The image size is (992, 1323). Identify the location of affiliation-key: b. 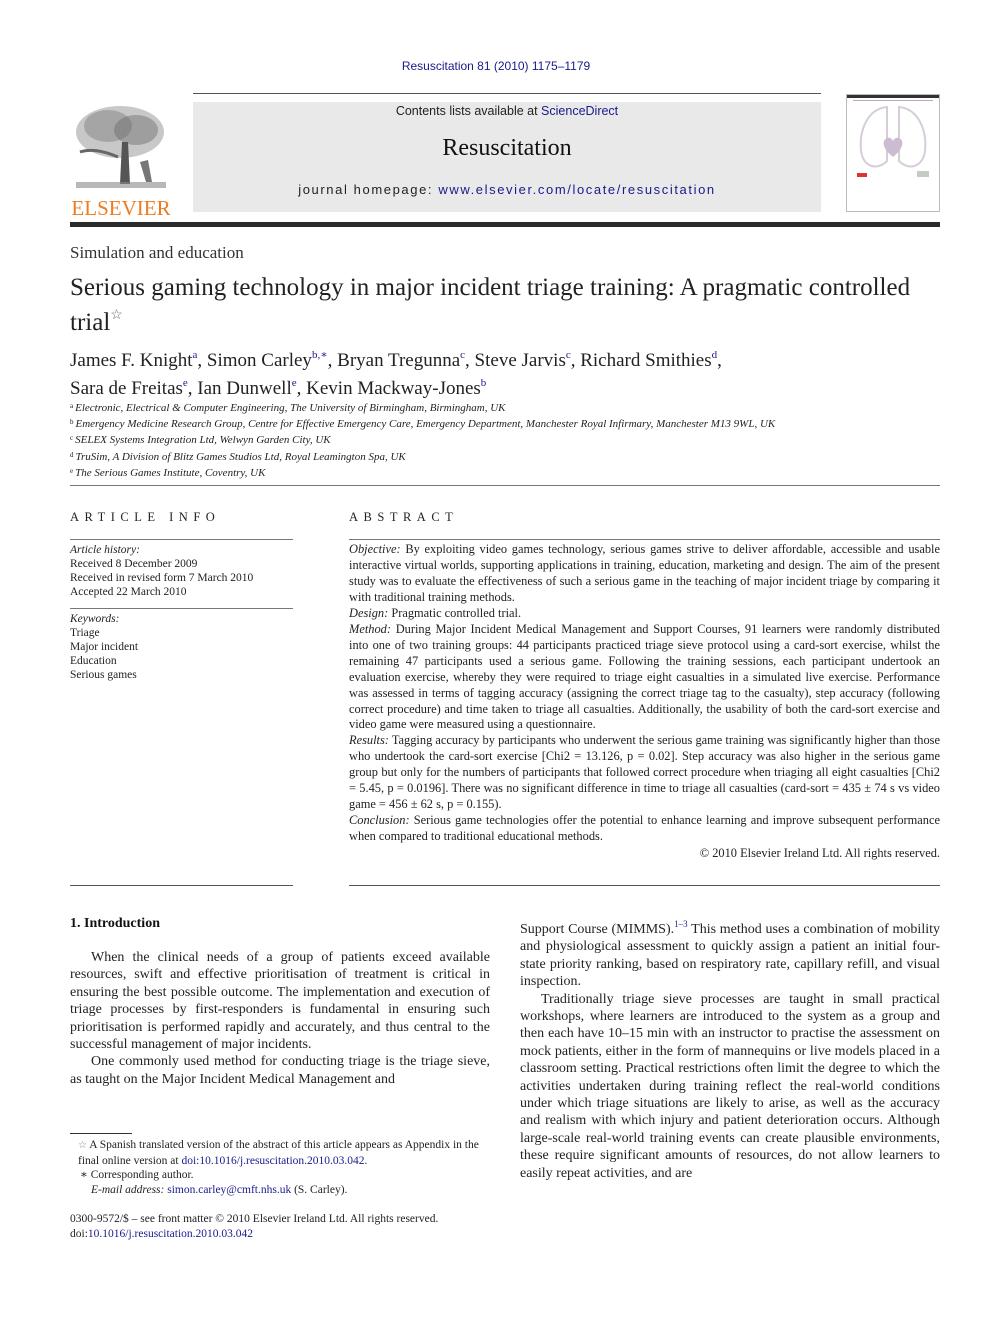
(72, 422).